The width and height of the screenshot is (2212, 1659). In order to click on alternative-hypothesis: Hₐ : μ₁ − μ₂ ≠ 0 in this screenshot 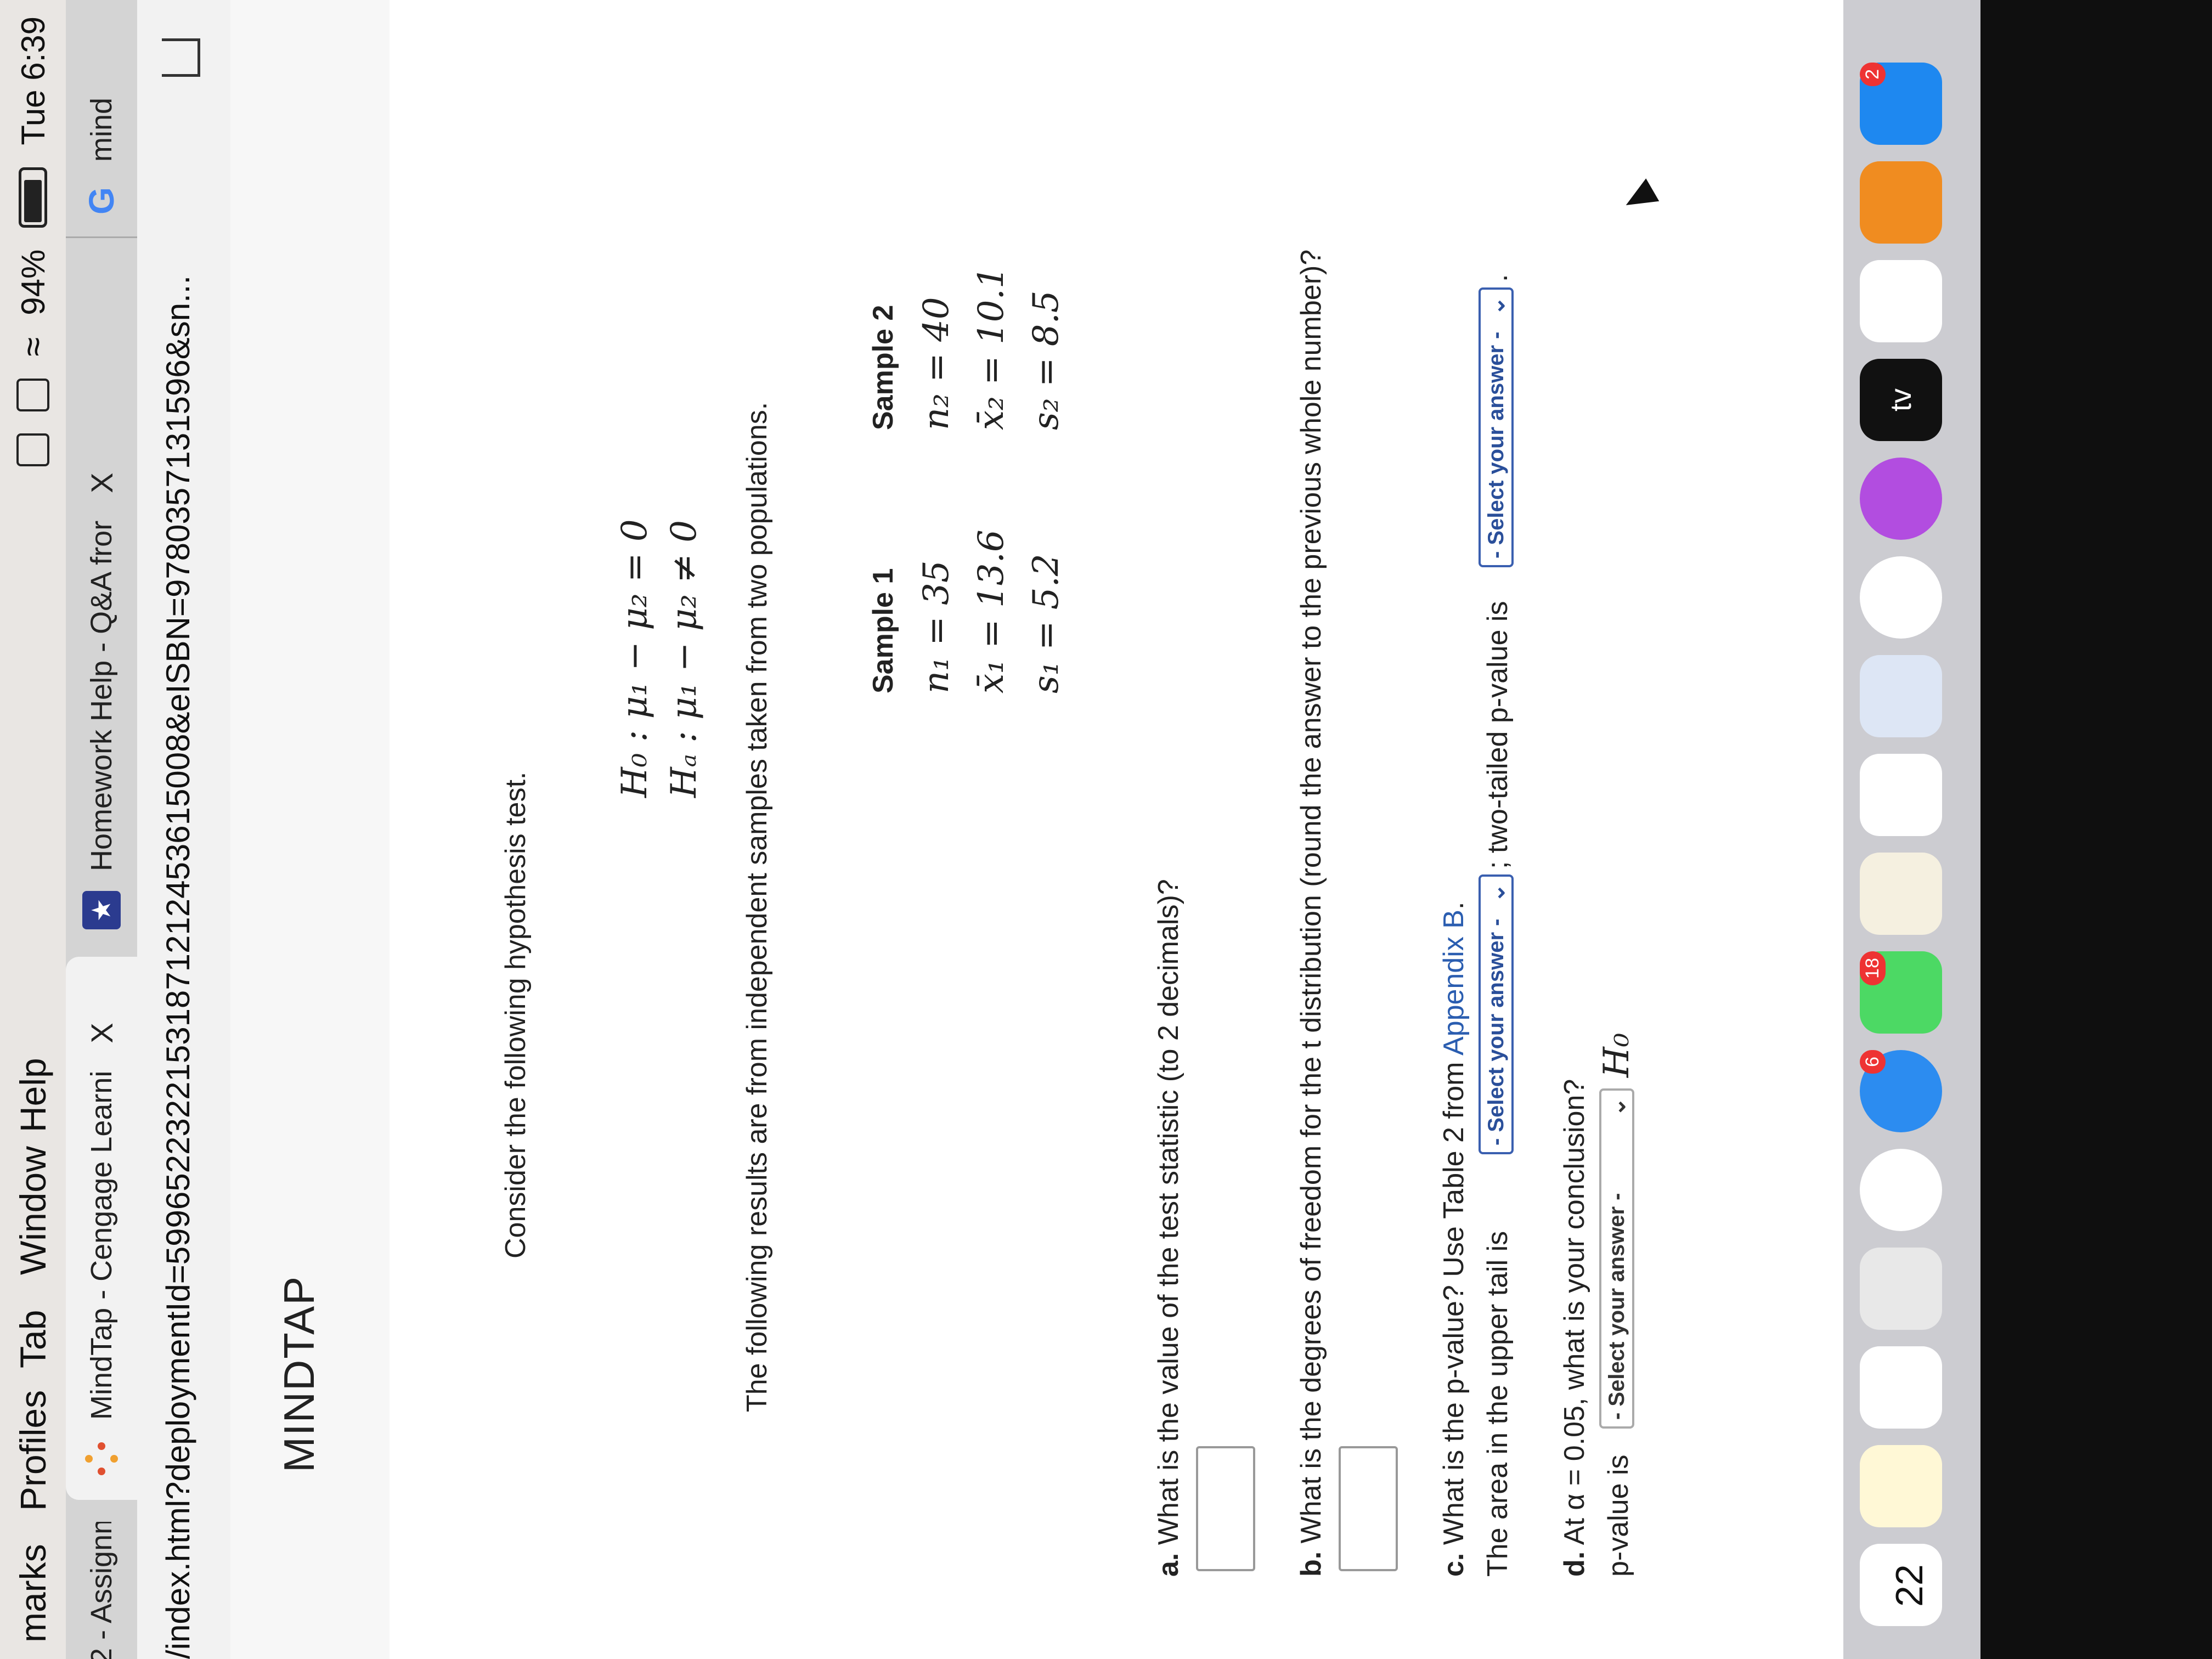, I will do `click(684, 659)`.